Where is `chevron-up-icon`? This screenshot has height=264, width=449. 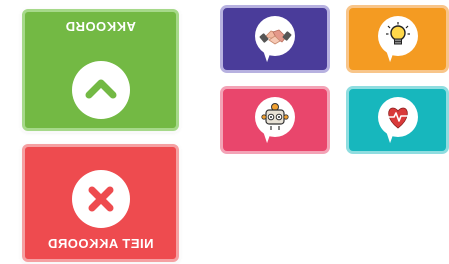 chevron-up-icon is located at coordinates (100, 89).